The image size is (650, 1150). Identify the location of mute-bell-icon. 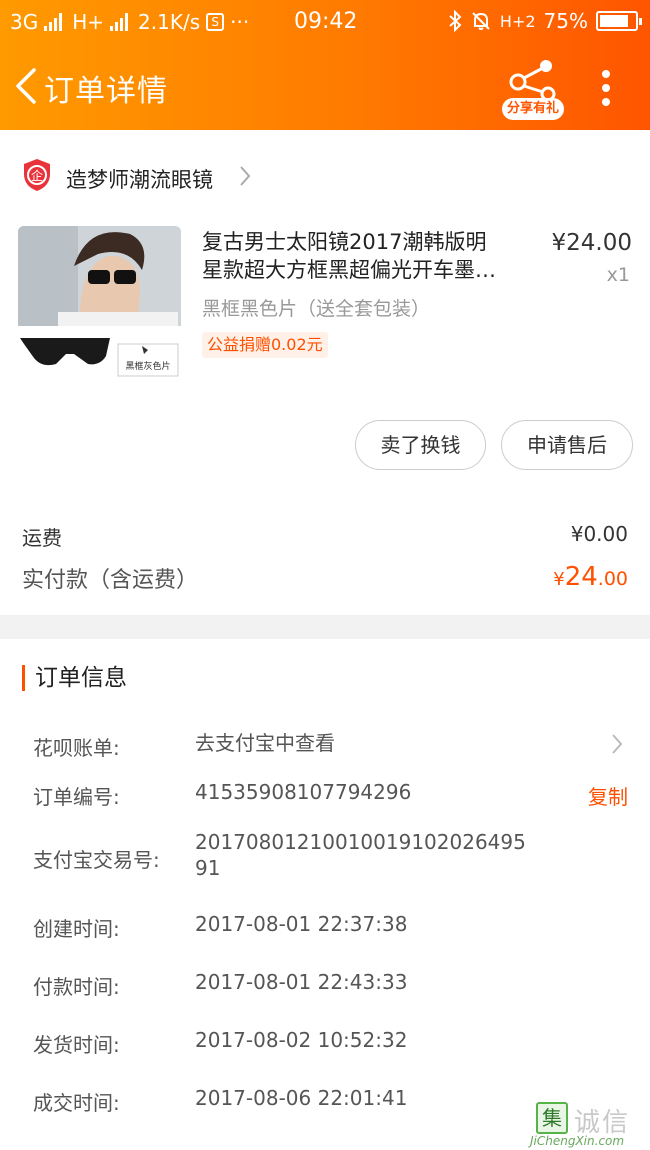
(481, 21).